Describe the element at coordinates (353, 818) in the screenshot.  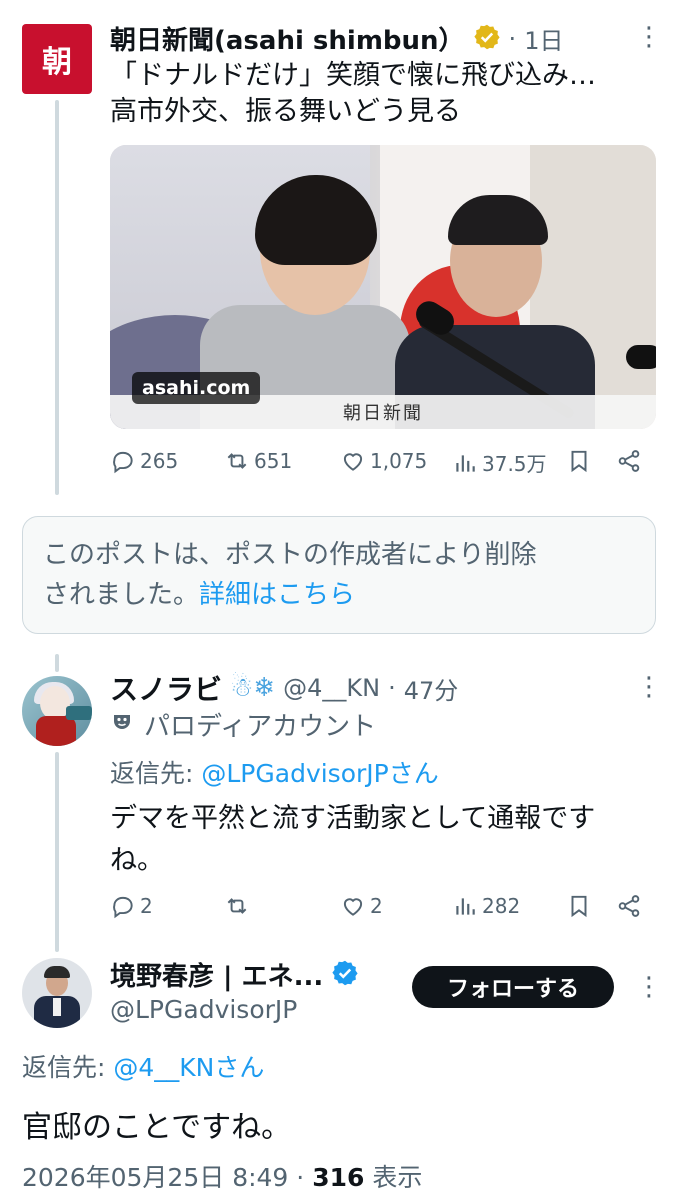
I see `post-text-line: デマを平然と流す活動家として通報です` at that location.